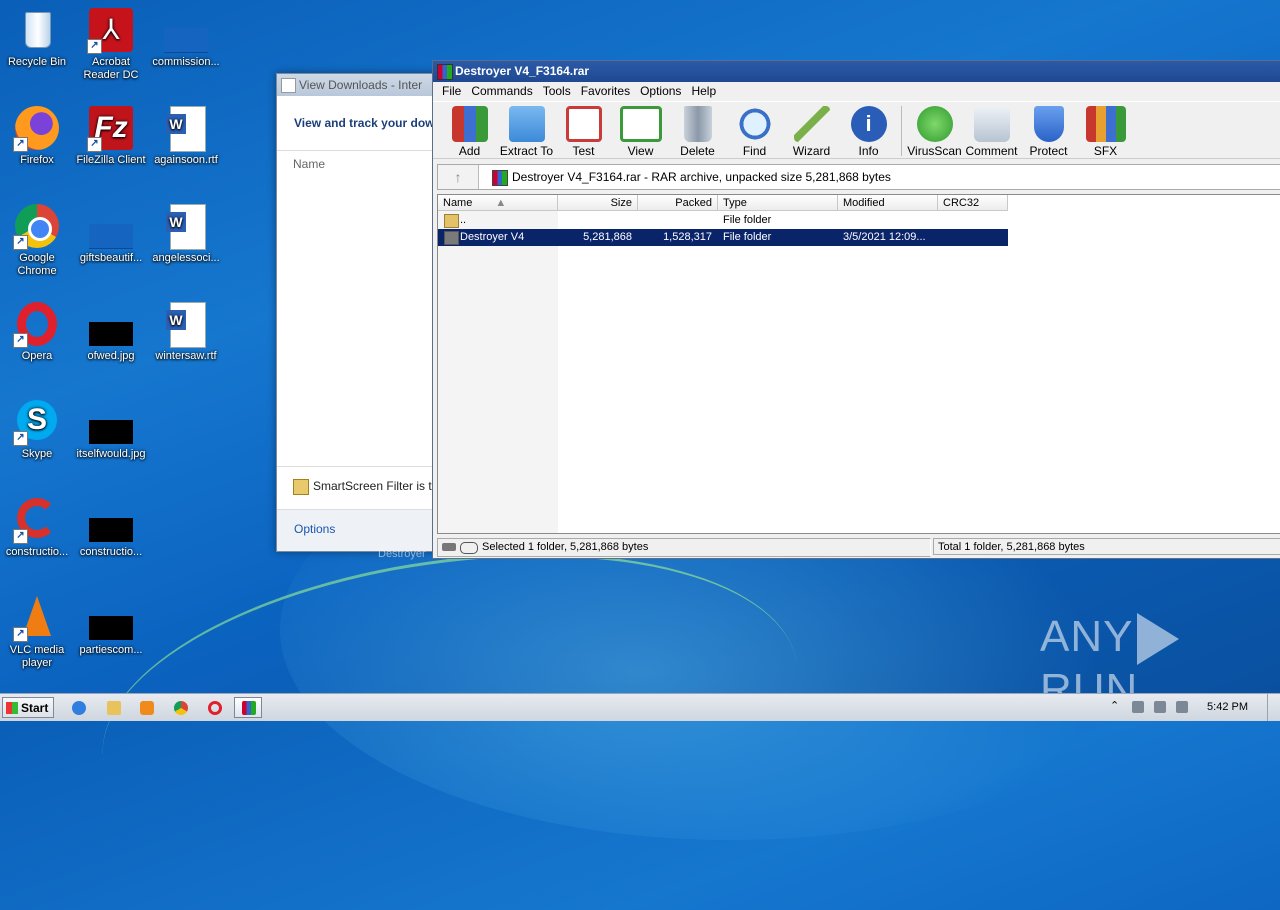  Describe the element at coordinates (583, 130) in the screenshot. I see `test-button: Test` at that location.